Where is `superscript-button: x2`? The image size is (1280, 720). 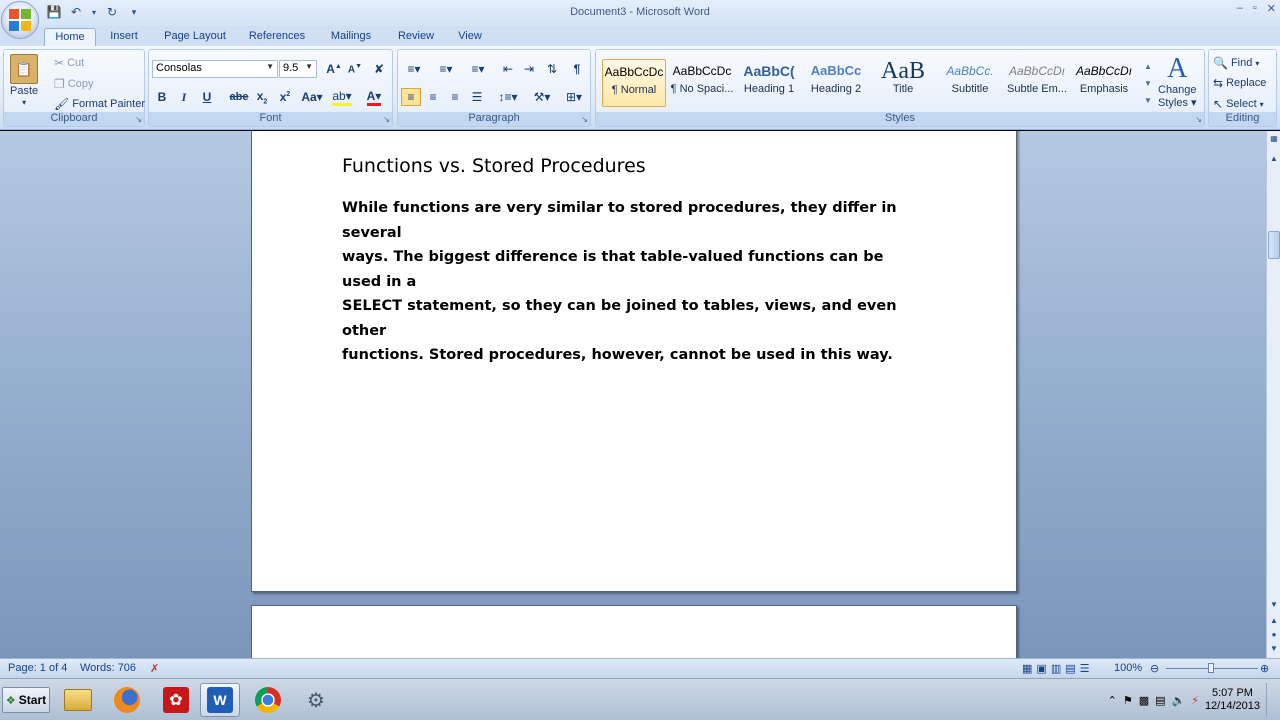
superscript-button: x2 is located at coordinates (285, 97).